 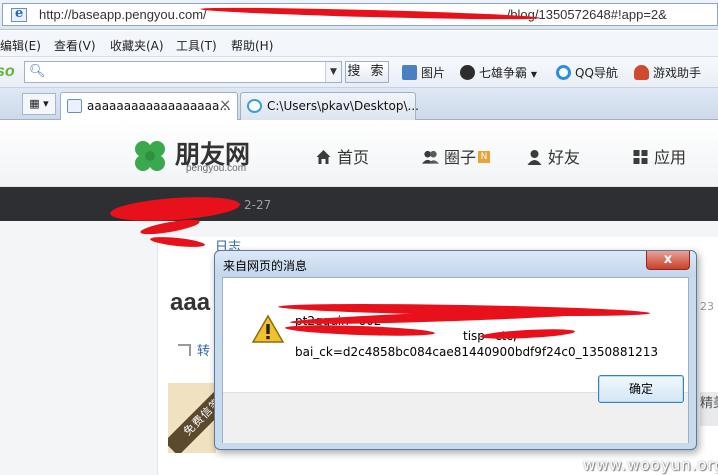 I want to click on search-input: 🔍︎ ▼, so click(x=183, y=72).